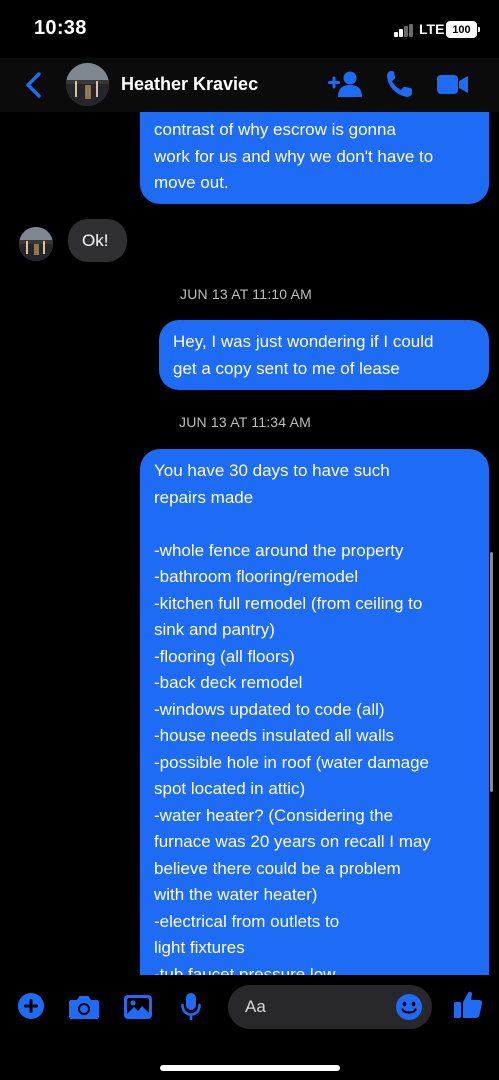 The image size is (499, 1080). I want to click on avatar, so click(87, 84).